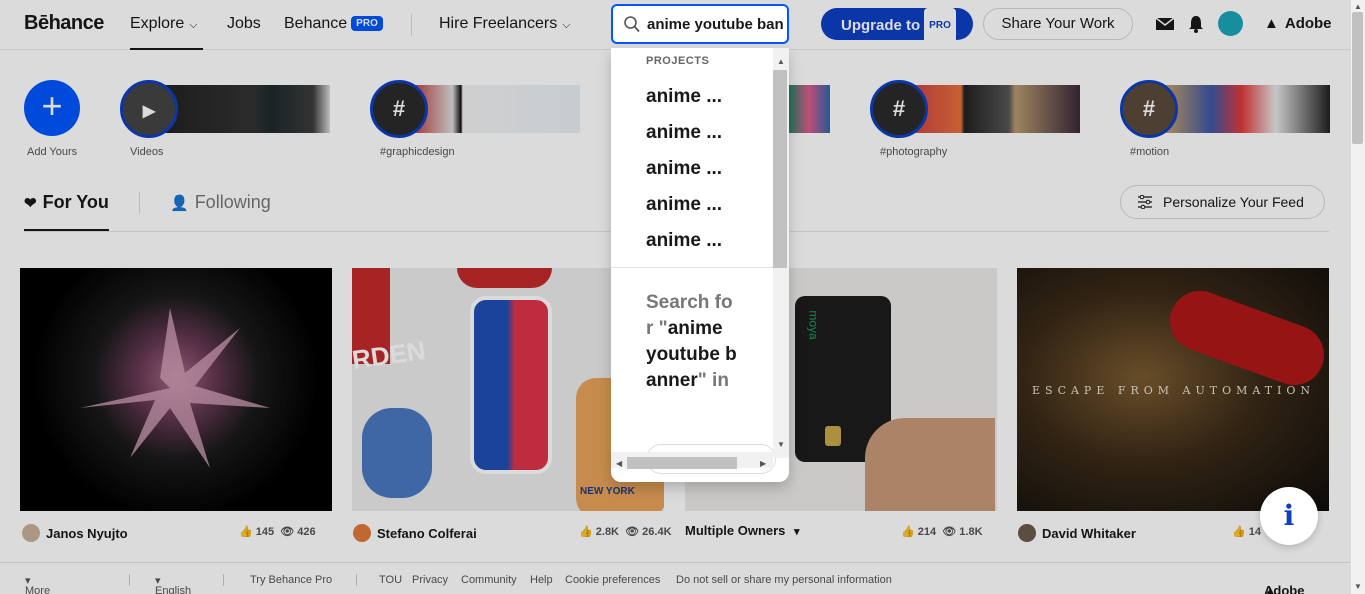 The image size is (1365, 594). Describe the element at coordinates (692, 267) in the screenshot. I see `suggestions-divider` at that location.